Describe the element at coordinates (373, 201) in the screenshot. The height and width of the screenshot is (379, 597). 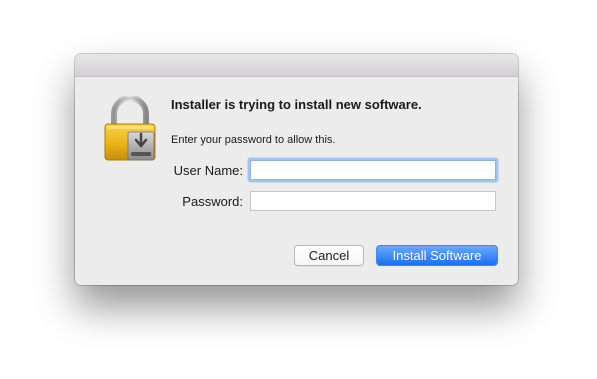
I see `password-field` at that location.